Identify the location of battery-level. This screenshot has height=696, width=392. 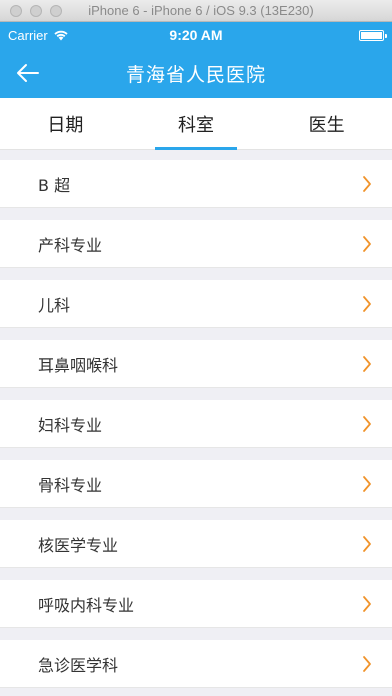
(371, 35).